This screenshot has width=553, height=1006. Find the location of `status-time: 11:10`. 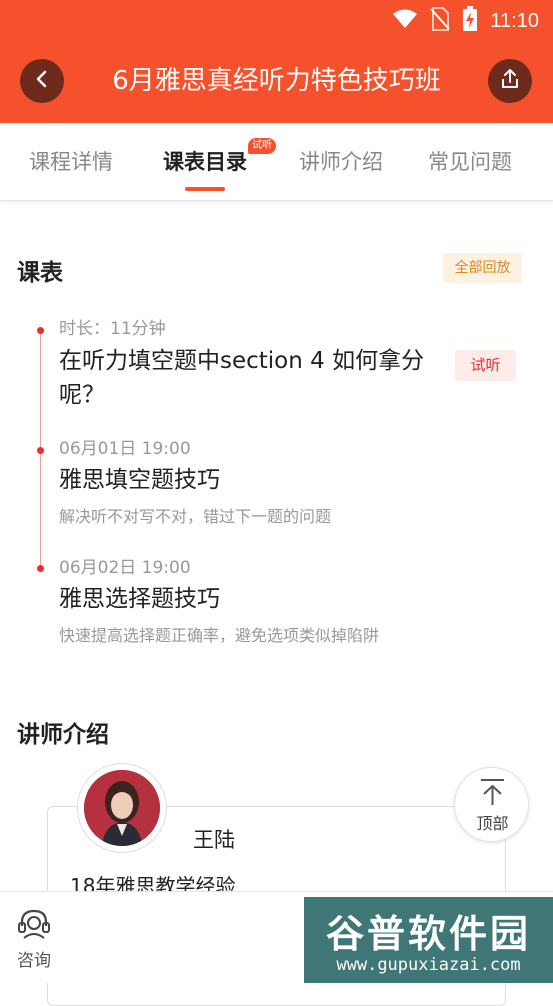

status-time: 11:10 is located at coordinates (514, 20).